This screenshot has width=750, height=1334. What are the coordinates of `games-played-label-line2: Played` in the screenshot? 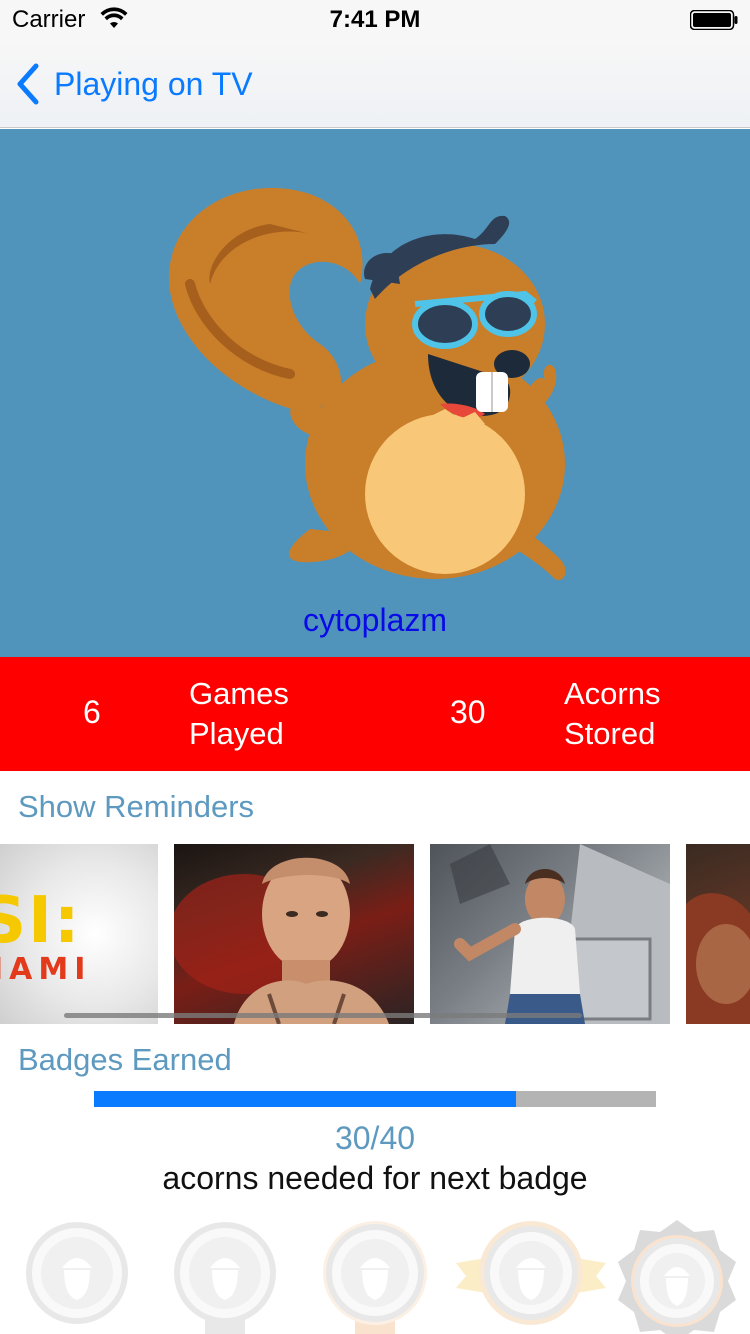 It's located at (236, 733).